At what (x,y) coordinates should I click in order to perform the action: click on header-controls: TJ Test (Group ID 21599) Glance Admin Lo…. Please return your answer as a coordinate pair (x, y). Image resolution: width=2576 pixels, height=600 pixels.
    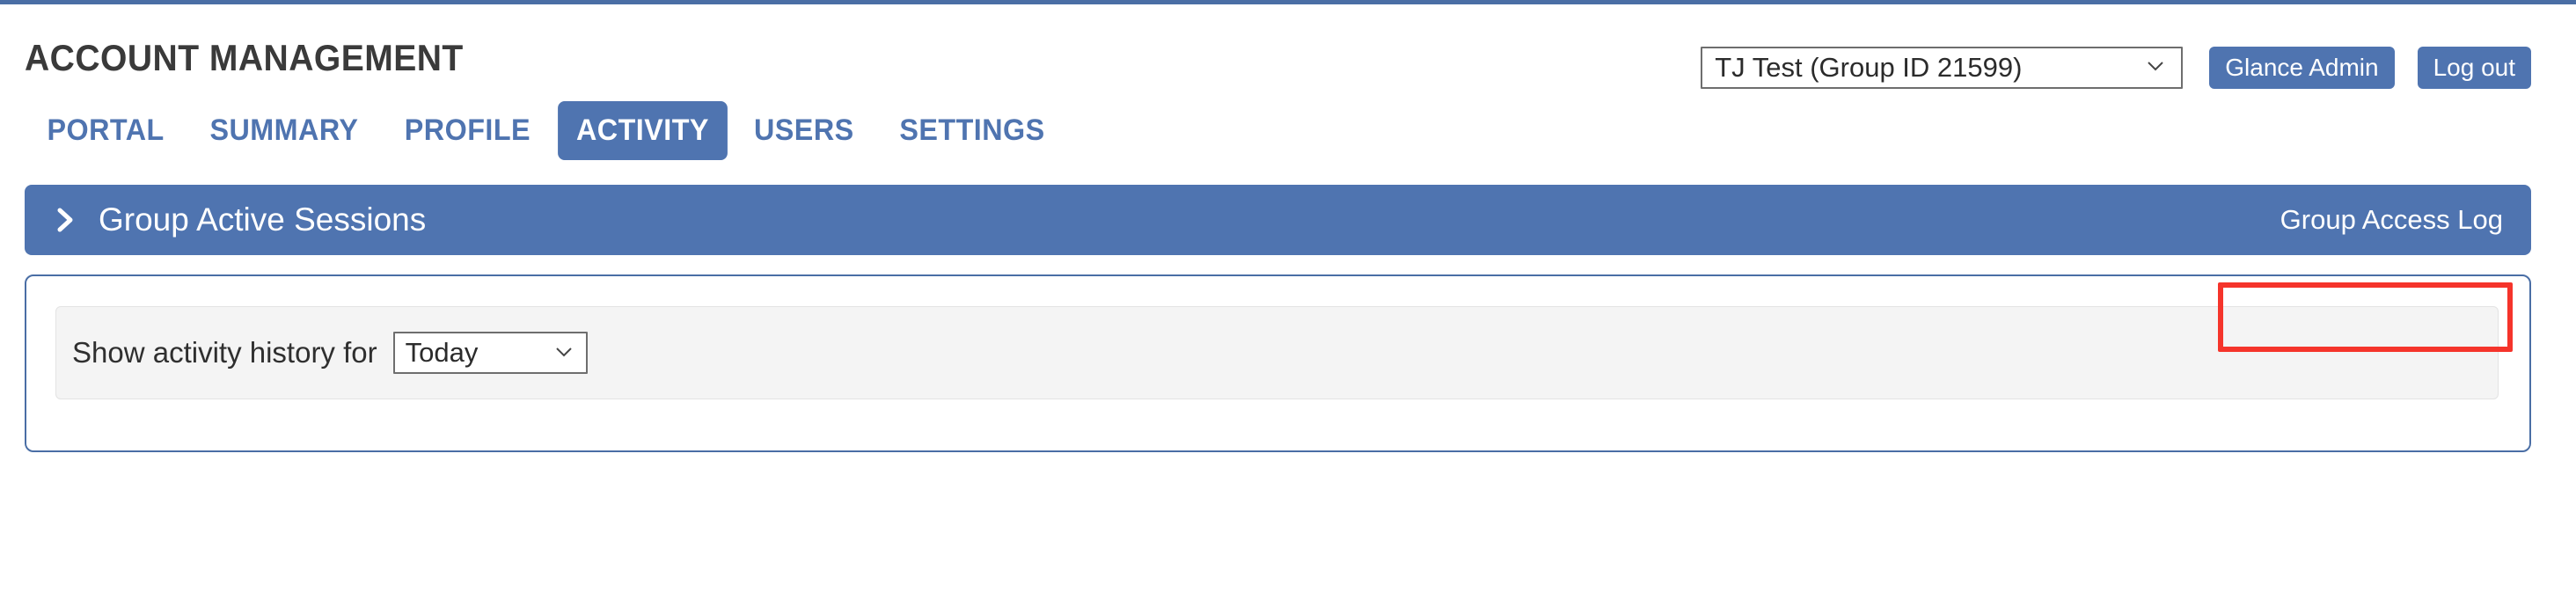
    Looking at the image, I should click on (2116, 68).